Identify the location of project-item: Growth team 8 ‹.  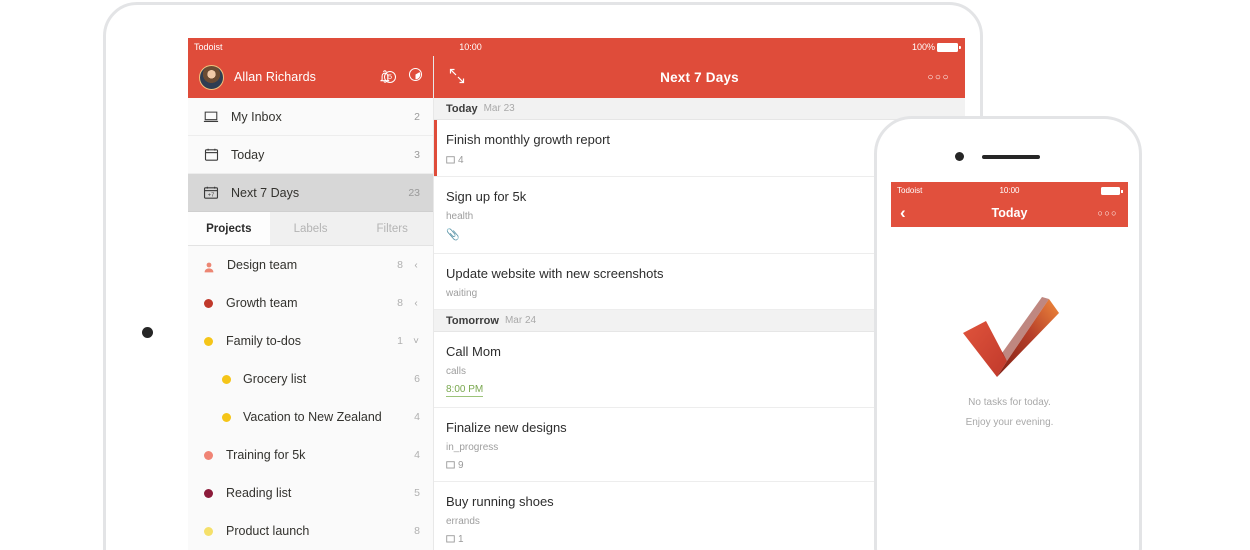
(310, 303).